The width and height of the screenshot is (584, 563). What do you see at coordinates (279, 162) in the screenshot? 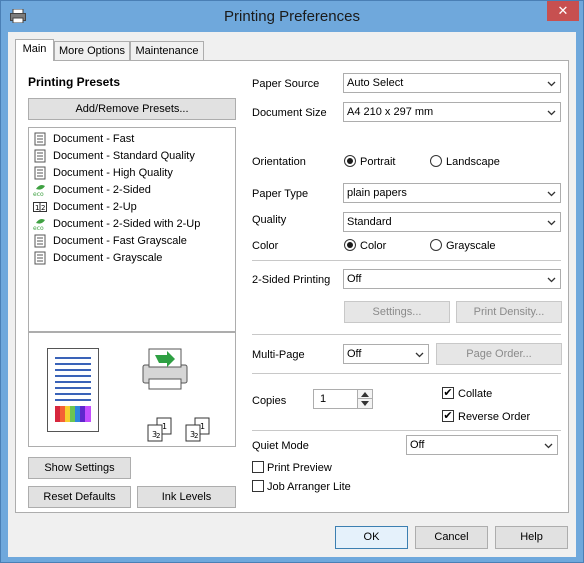
I see `orientation-label: Orientation` at bounding box center [279, 162].